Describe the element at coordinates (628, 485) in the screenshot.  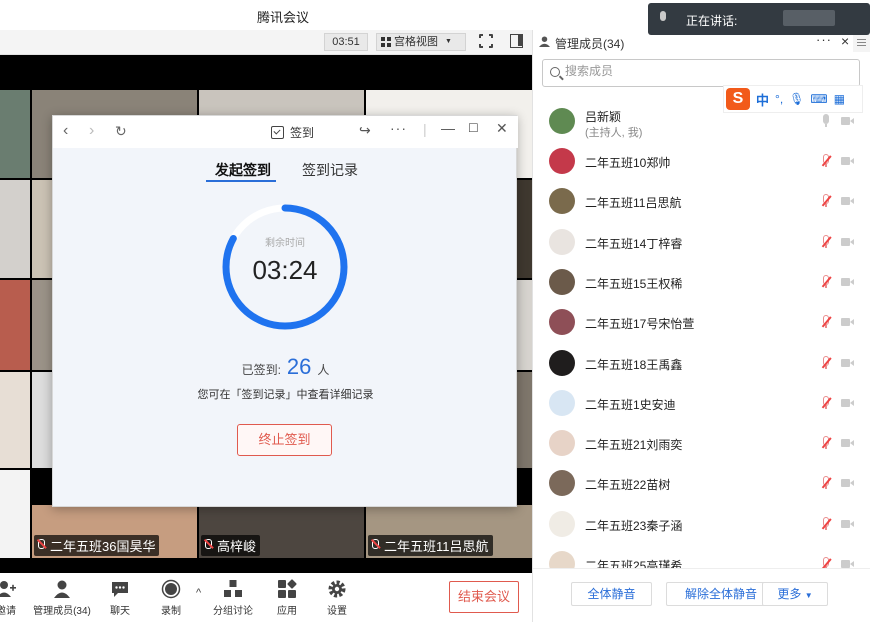
I see `member-name: 二年五班22苗树` at that location.